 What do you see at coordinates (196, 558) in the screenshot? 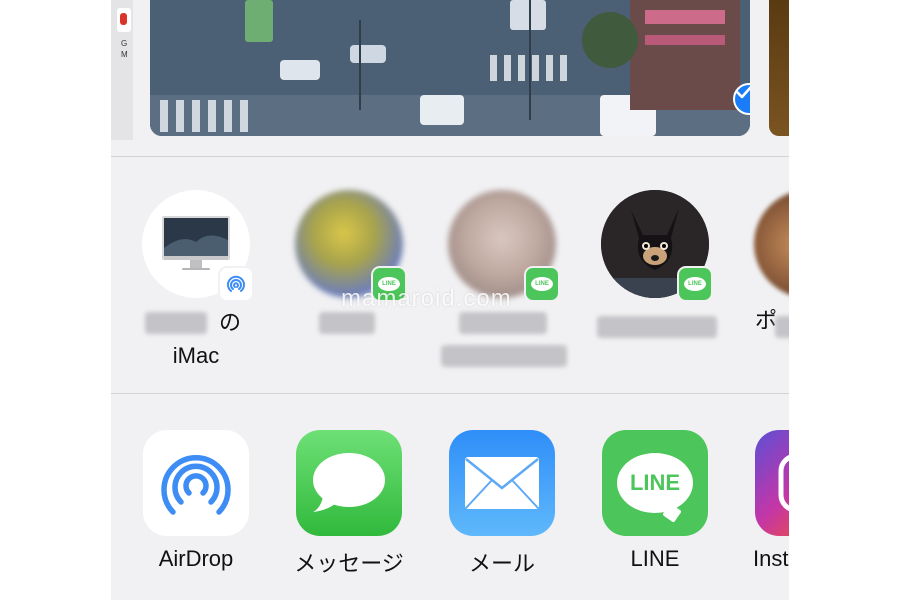
I see `app-label: AirDrop` at bounding box center [196, 558].